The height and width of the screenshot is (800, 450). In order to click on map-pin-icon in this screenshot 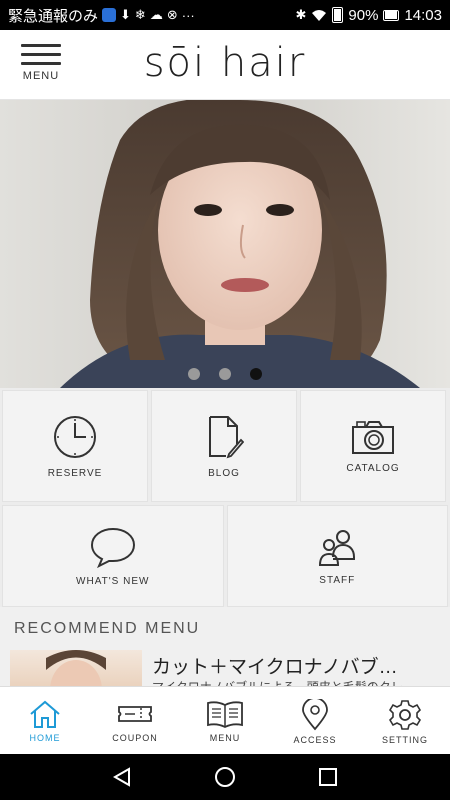, I will do `click(315, 715)`.